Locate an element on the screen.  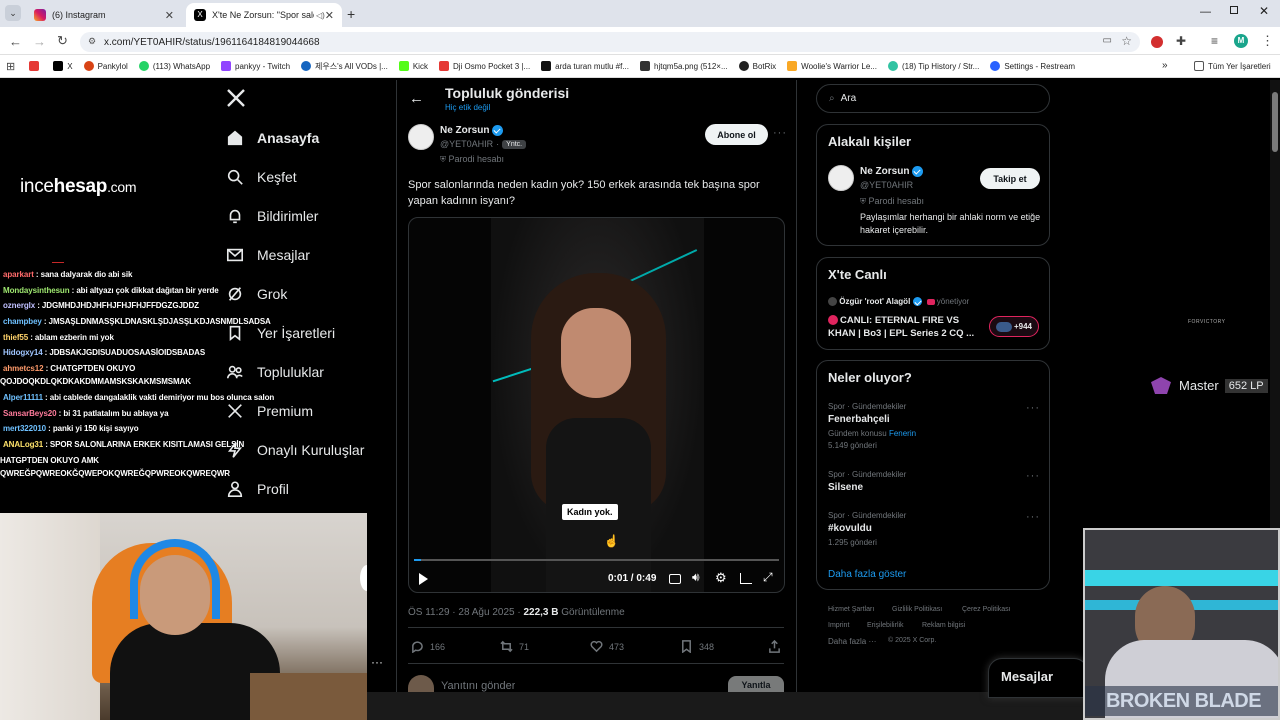
post-more-icon: ··· is located at coordinates (780, 133).